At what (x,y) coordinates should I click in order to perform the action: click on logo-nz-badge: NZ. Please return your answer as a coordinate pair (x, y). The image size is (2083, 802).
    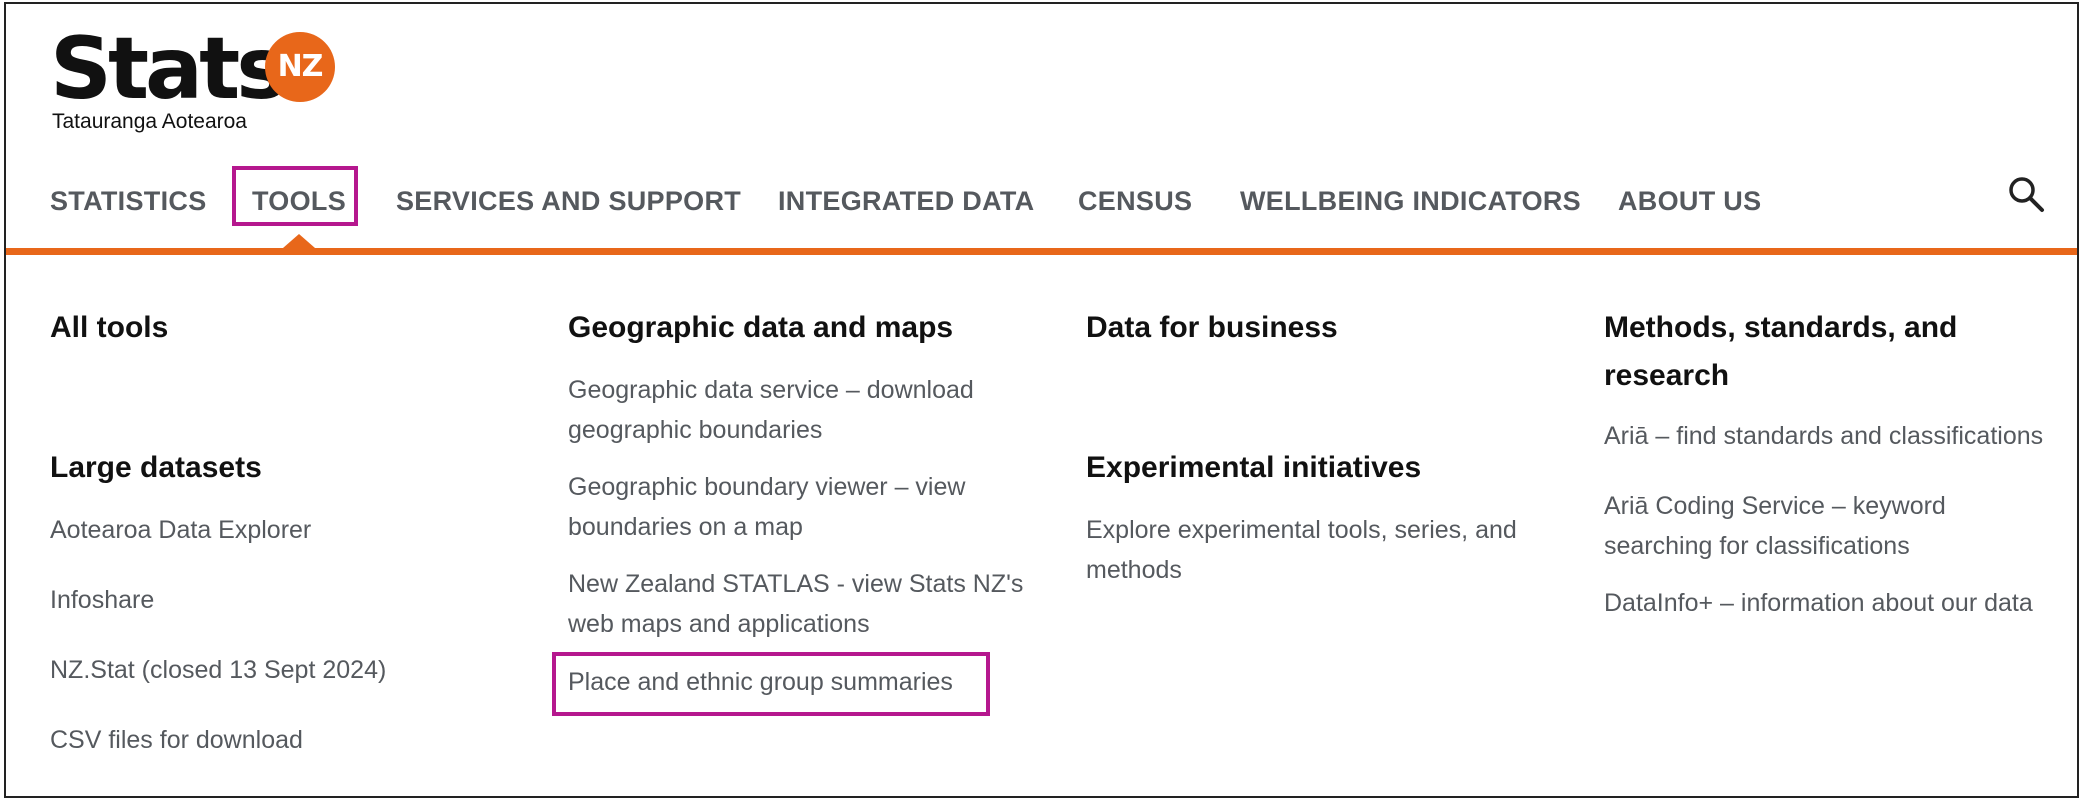
    Looking at the image, I should click on (300, 67).